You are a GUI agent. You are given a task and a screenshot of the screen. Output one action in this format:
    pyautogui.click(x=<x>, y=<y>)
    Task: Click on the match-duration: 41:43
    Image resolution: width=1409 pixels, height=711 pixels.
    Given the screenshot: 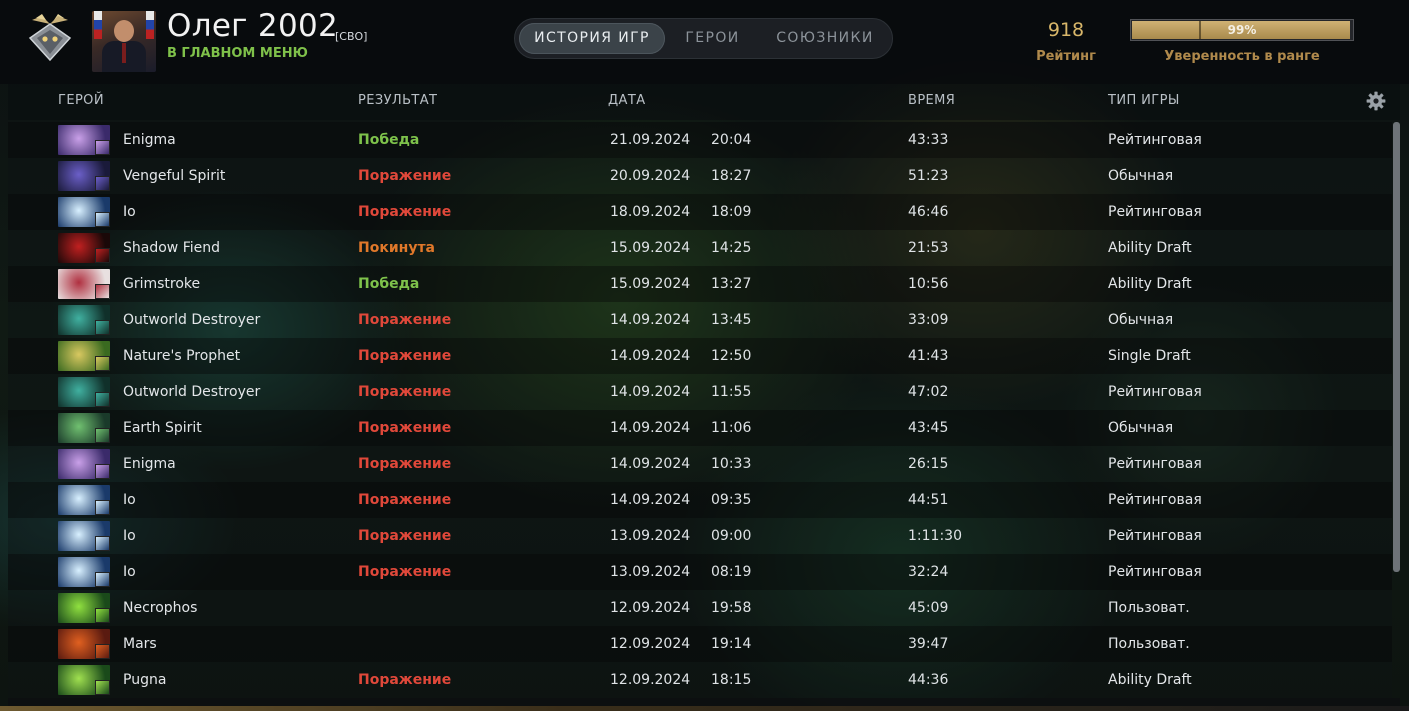 What is the action you would take?
    pyautogui.click(x=928, y=356)
    